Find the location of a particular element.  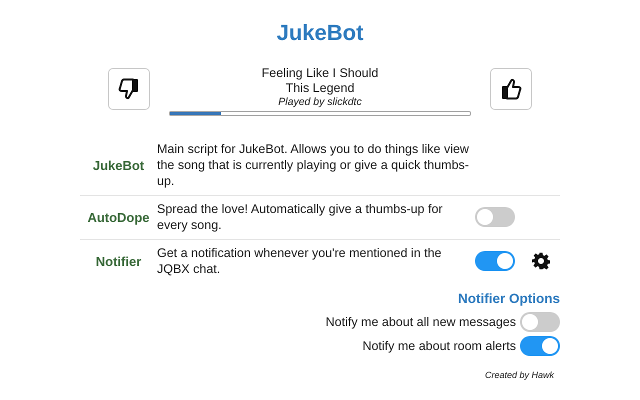

artist-name: This Legend is located at coordinates (320, 88).